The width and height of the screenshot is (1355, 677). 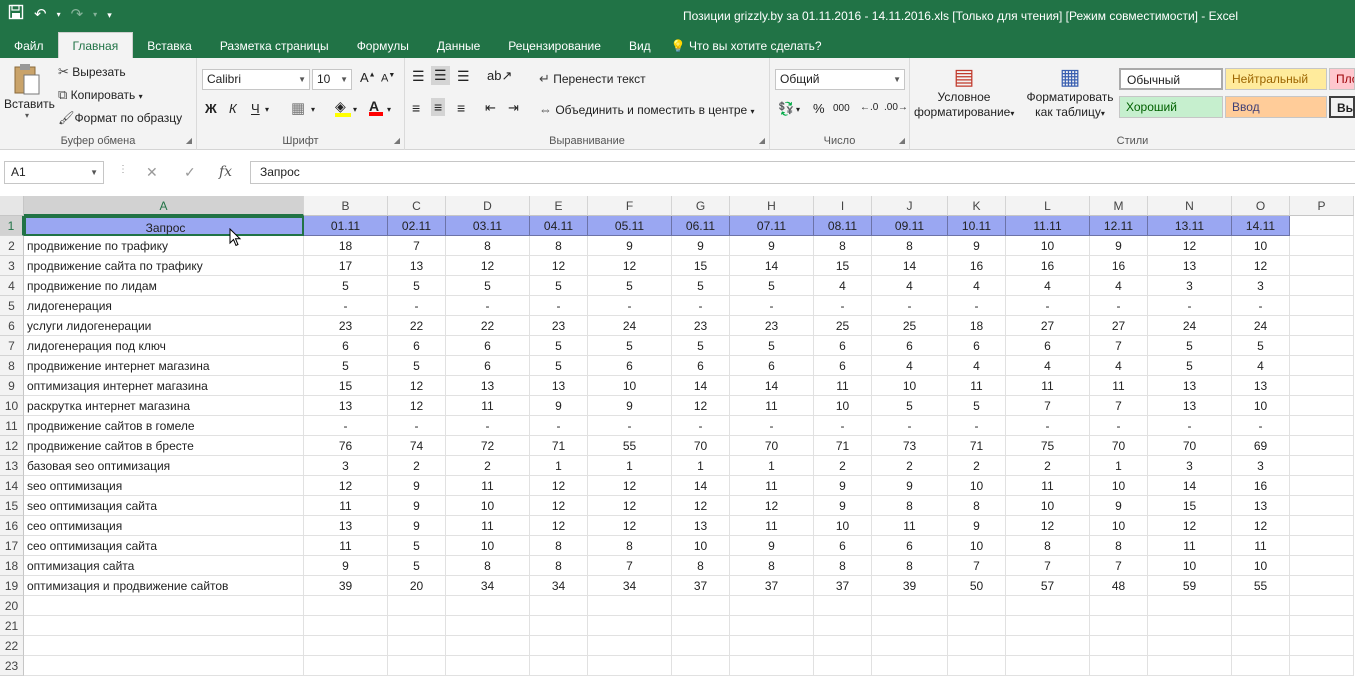 I want to click on copy-dropdown-icon: ▾, so click(x=141, y=96).